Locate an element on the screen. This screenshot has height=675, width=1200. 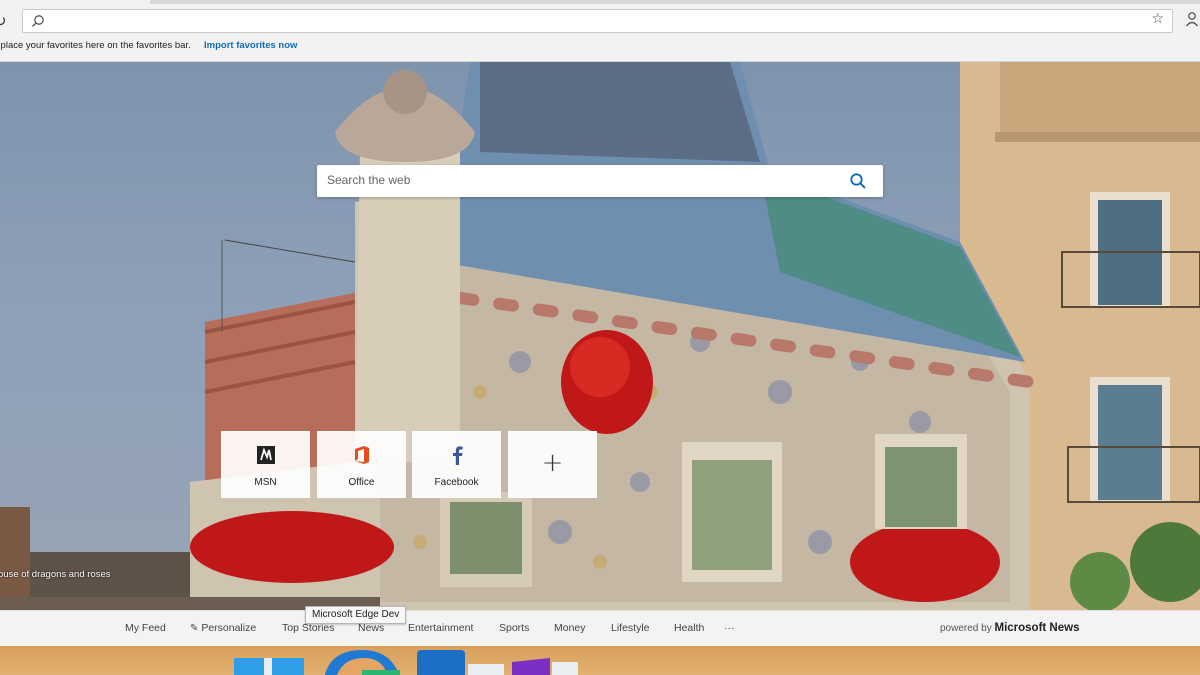
office-icon is located at coordinates (362, 455).